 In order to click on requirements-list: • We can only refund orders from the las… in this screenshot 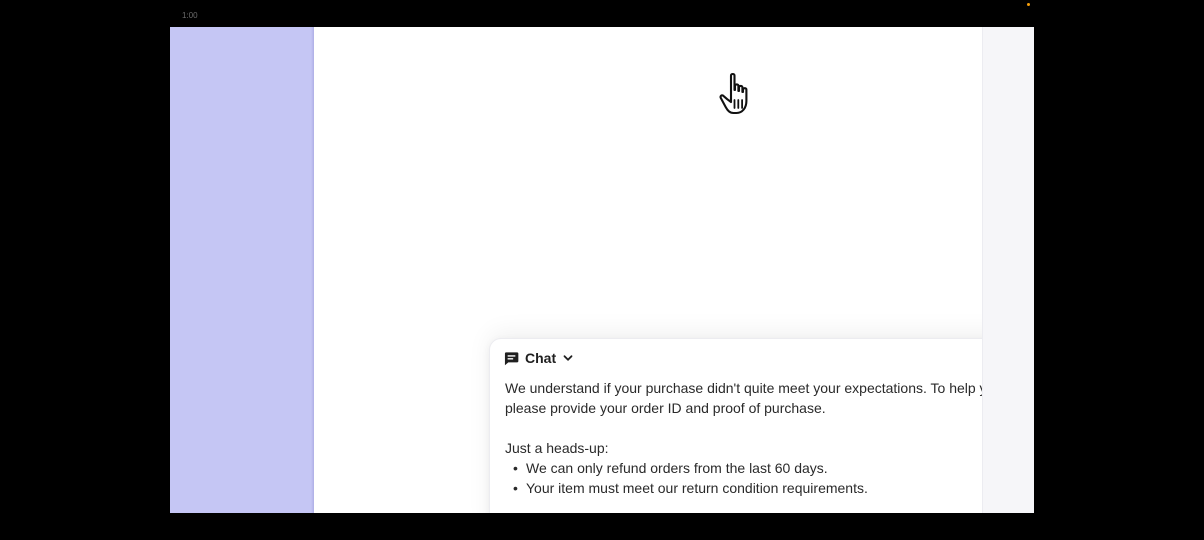, I will do `click(769, 478)`.